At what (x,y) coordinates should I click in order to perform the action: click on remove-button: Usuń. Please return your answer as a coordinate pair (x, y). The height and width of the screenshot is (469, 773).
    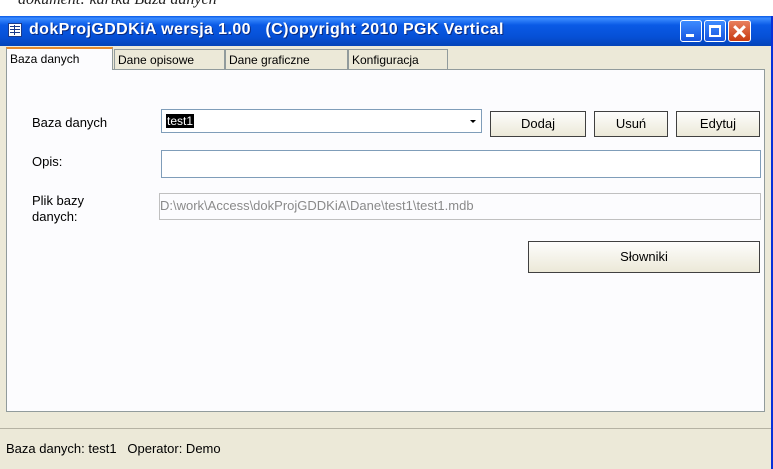
    Looking at the image, I should click on (631, 124).